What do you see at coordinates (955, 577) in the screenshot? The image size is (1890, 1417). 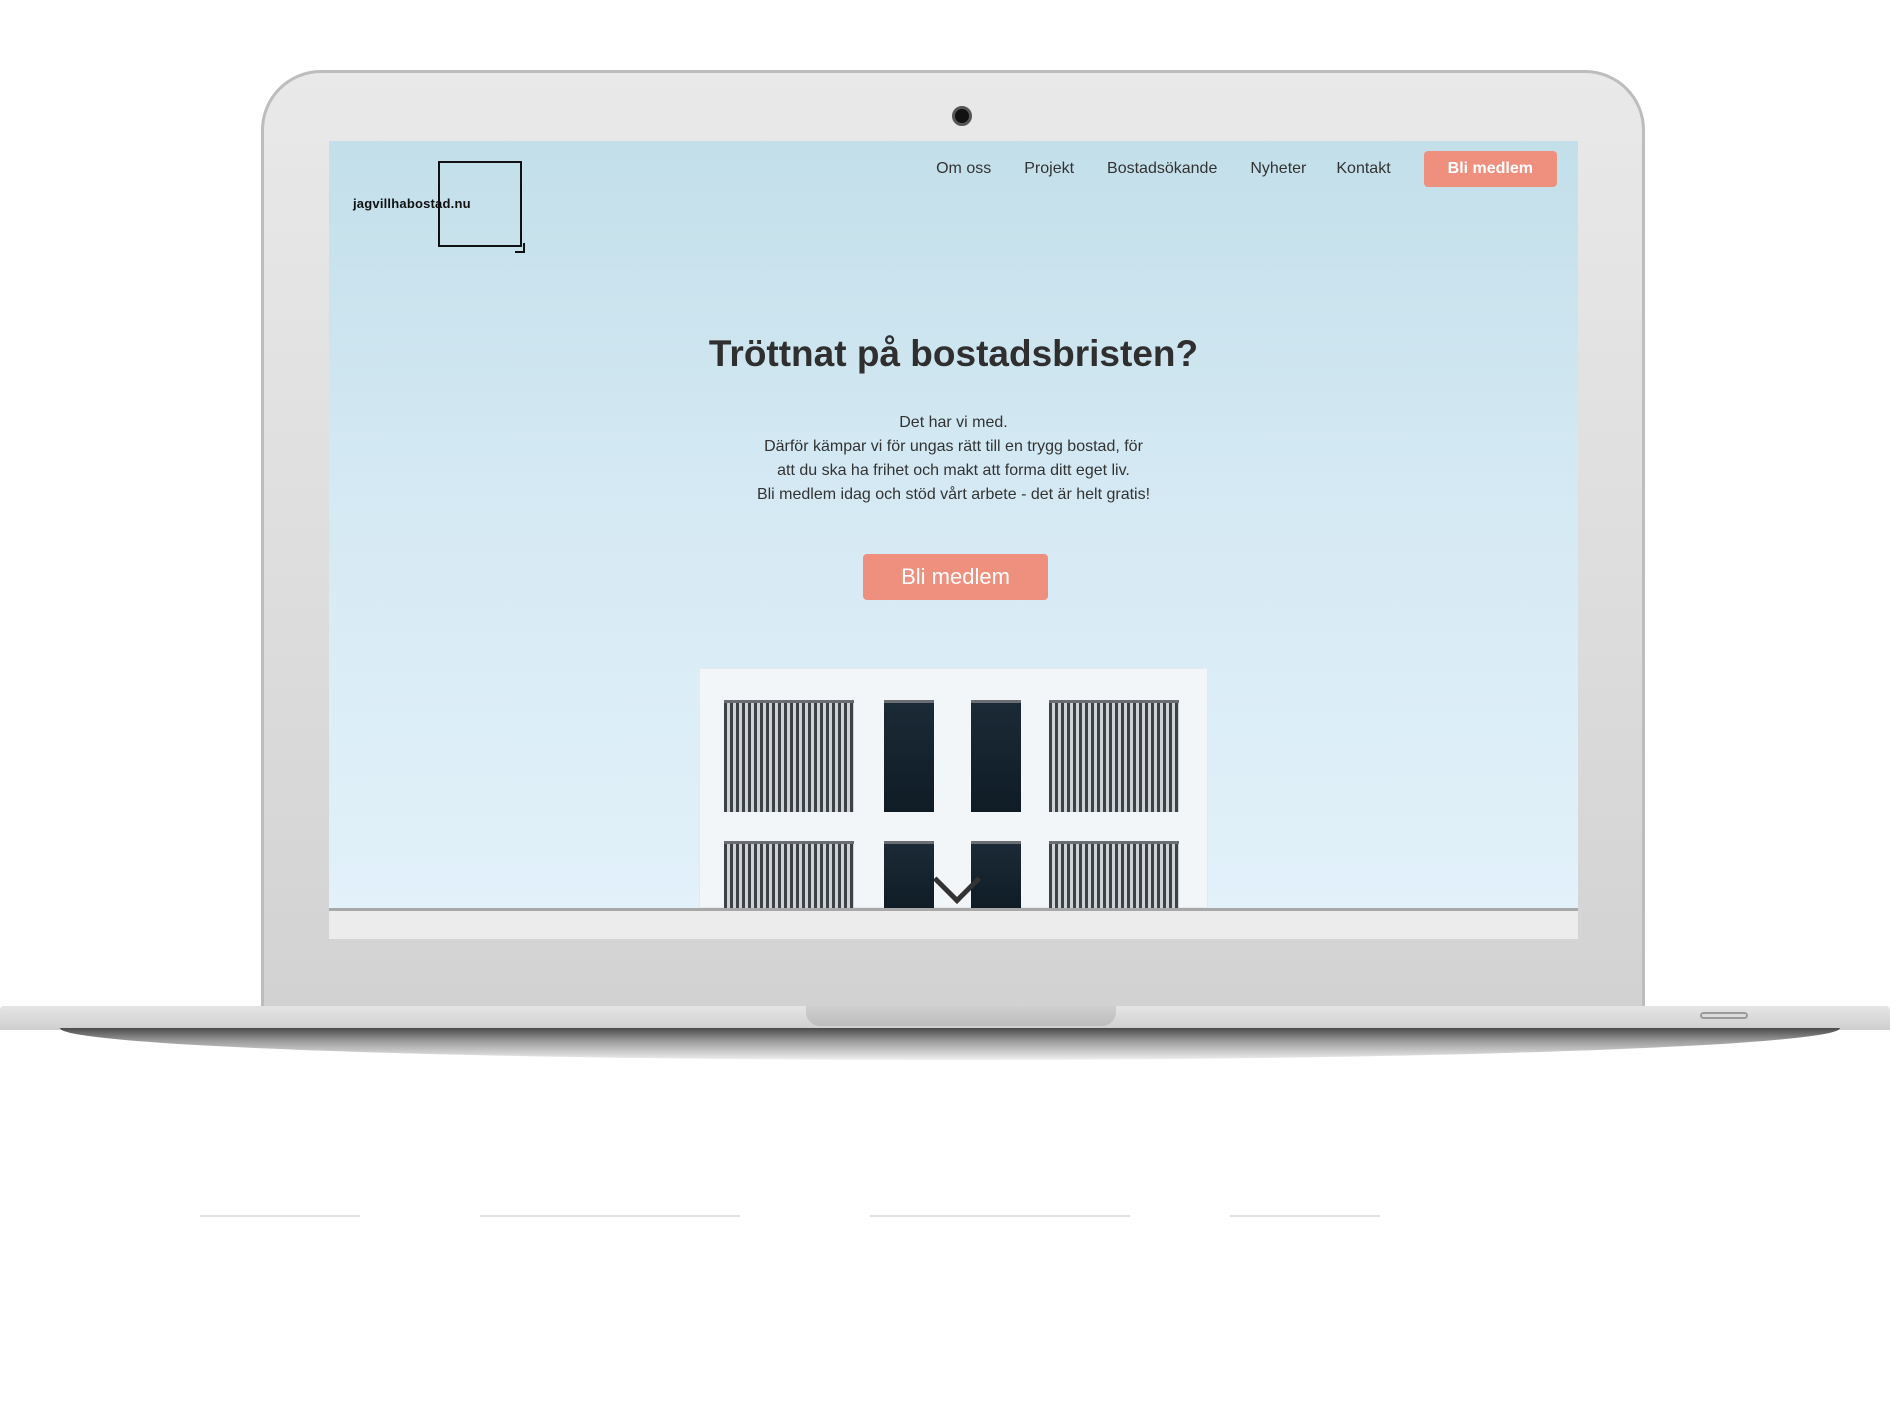 I see `hero-join-button: Bli medlem` at bounding box center [955, 577].